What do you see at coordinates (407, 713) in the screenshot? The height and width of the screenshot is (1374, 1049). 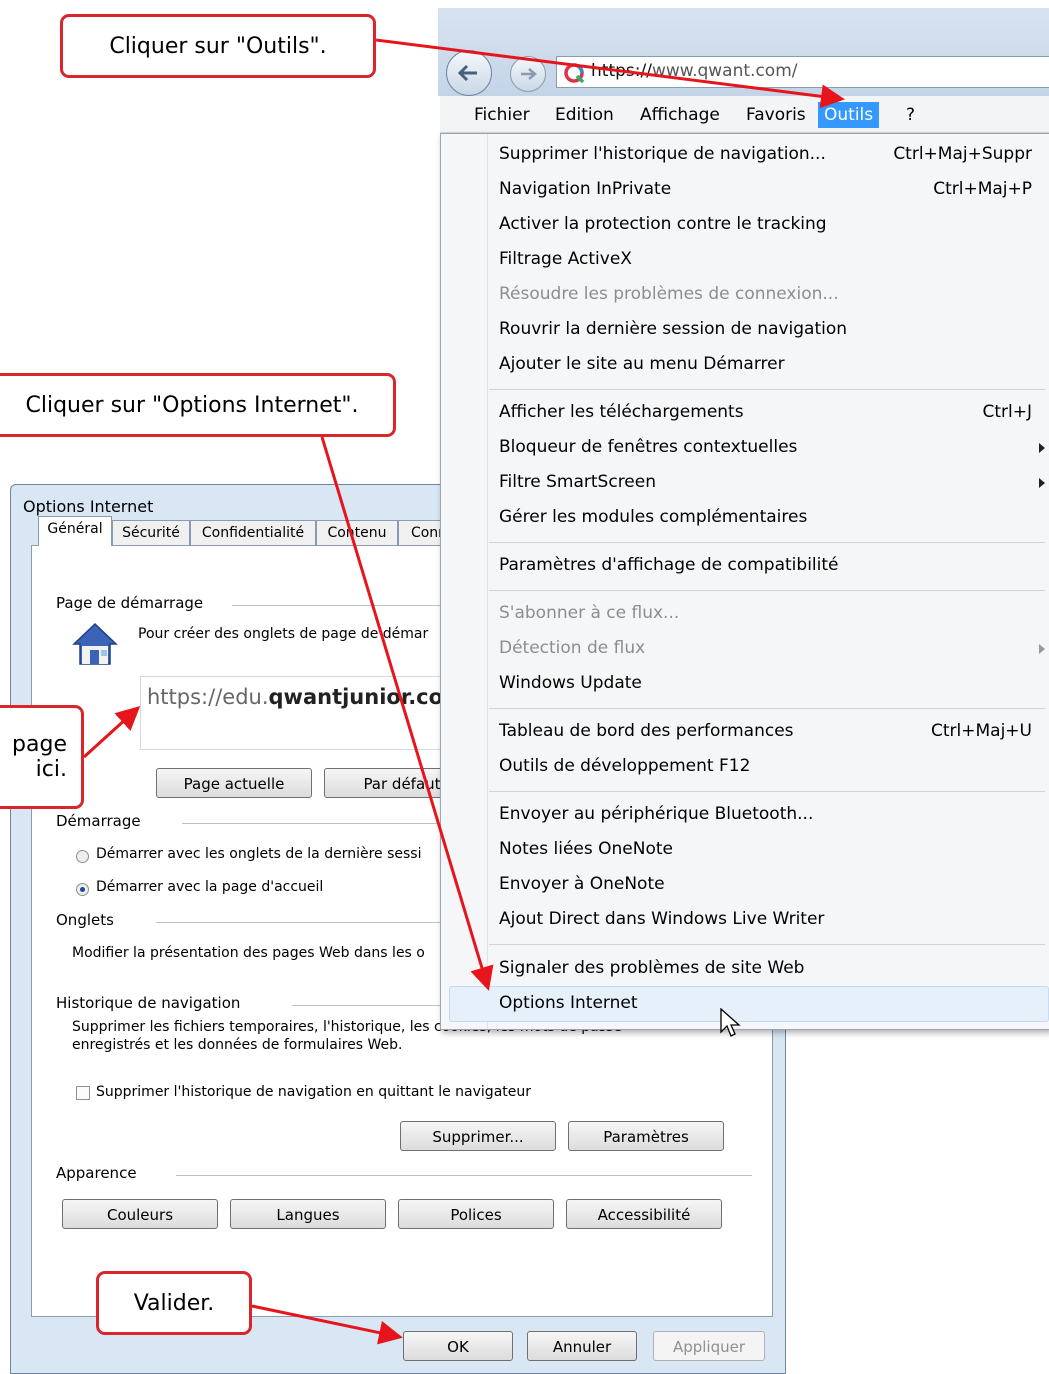 I see `arrow-to-internet-options` at bounding box center [407, 713].